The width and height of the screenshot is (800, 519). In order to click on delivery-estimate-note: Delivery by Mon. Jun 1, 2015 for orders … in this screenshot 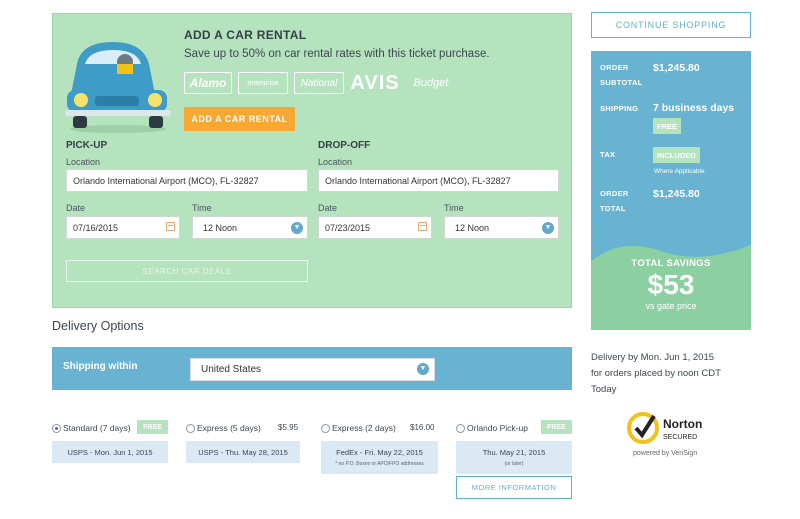, I will do `click(676, 374)`.